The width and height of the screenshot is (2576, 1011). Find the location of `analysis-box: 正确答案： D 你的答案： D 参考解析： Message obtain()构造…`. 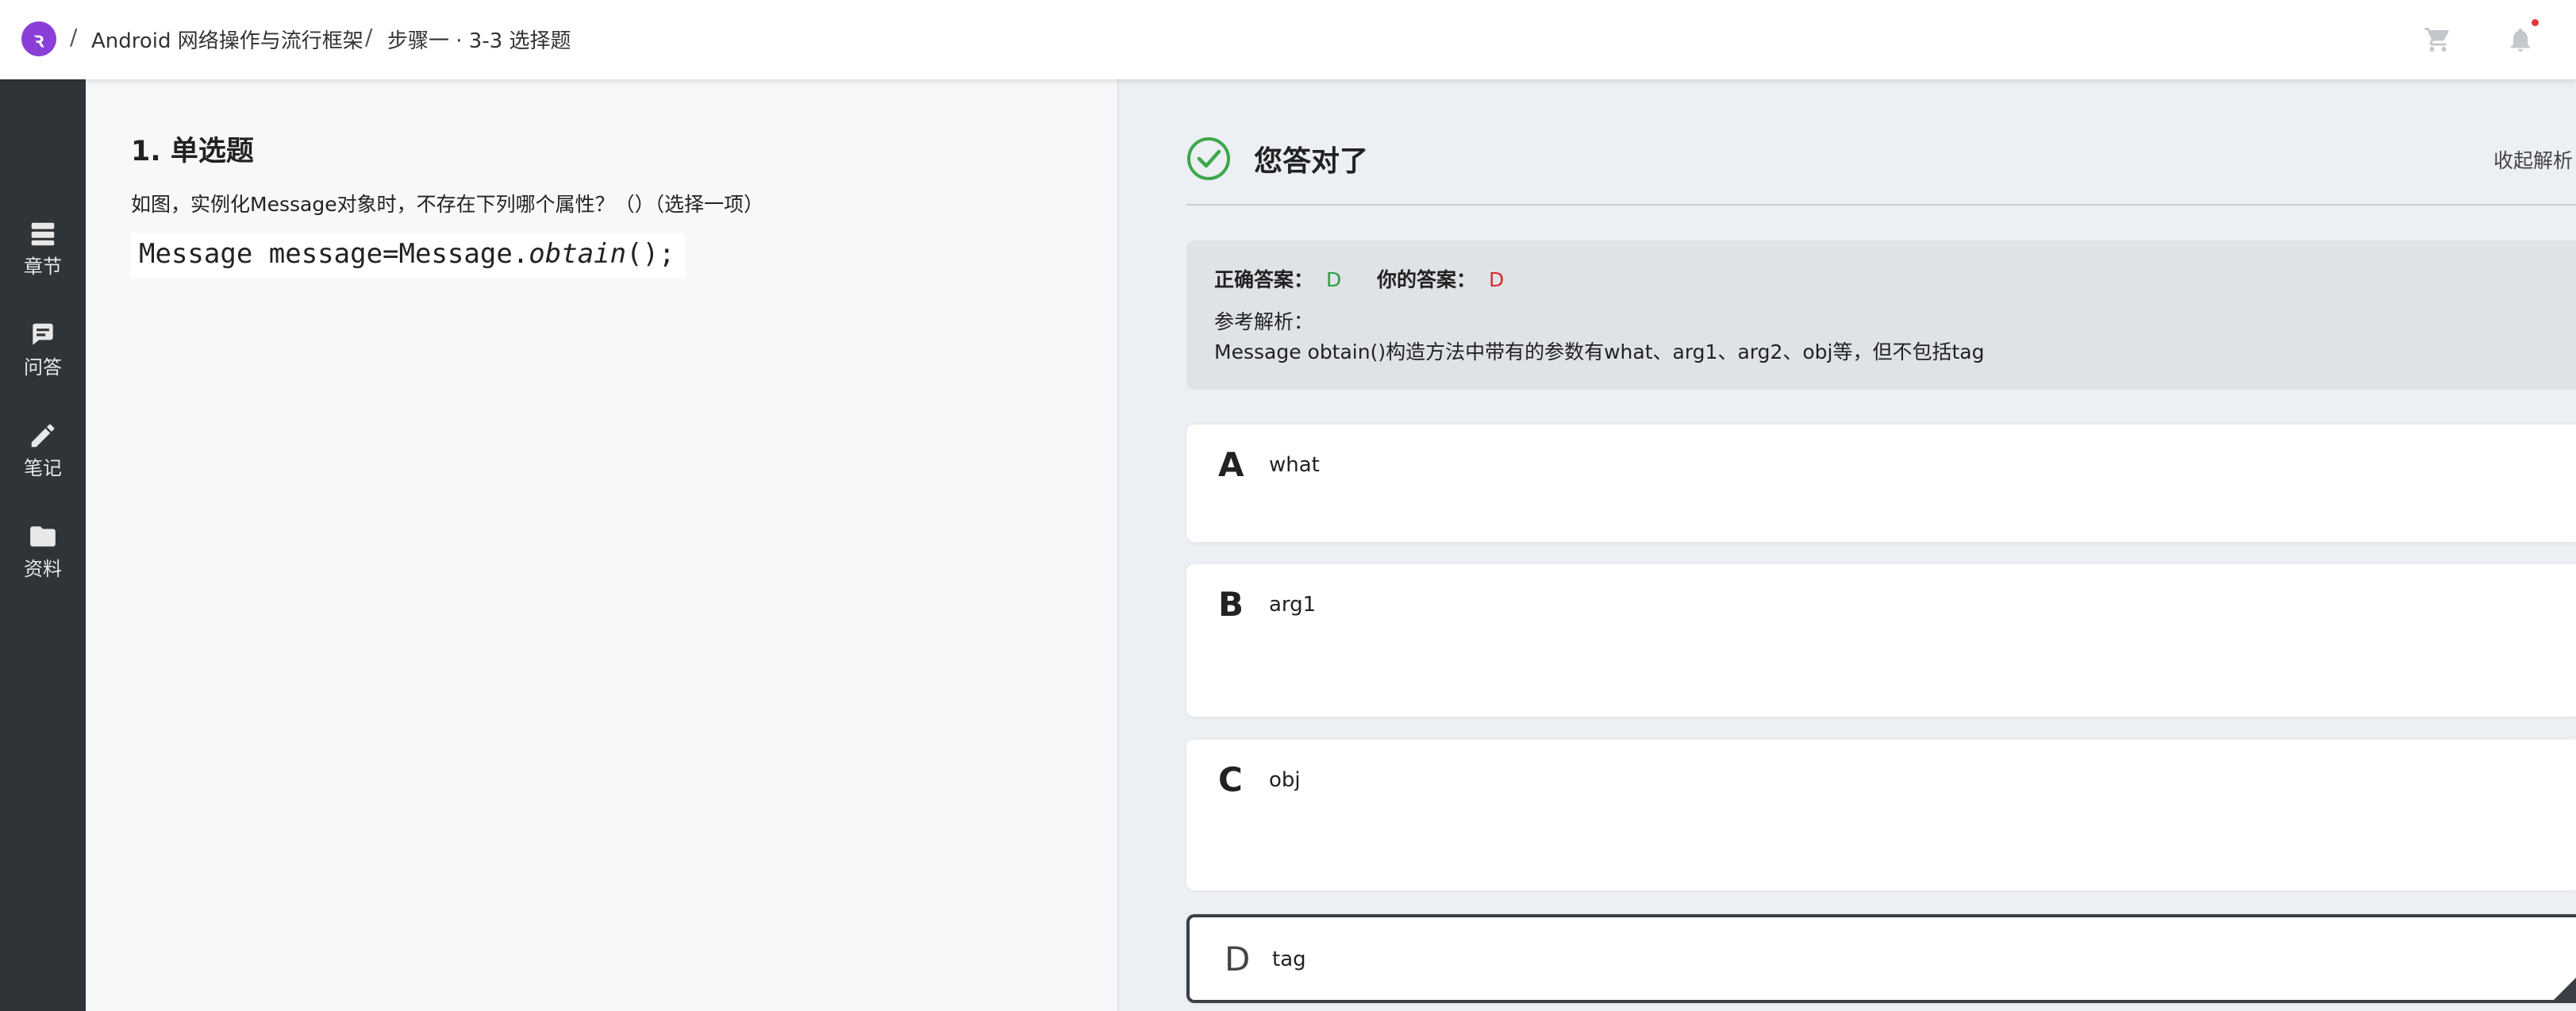

analysis-box: 正确答案： D 你的答案： D 参考解析： Message obtain()构造… is located at coordinates (1881, 315).